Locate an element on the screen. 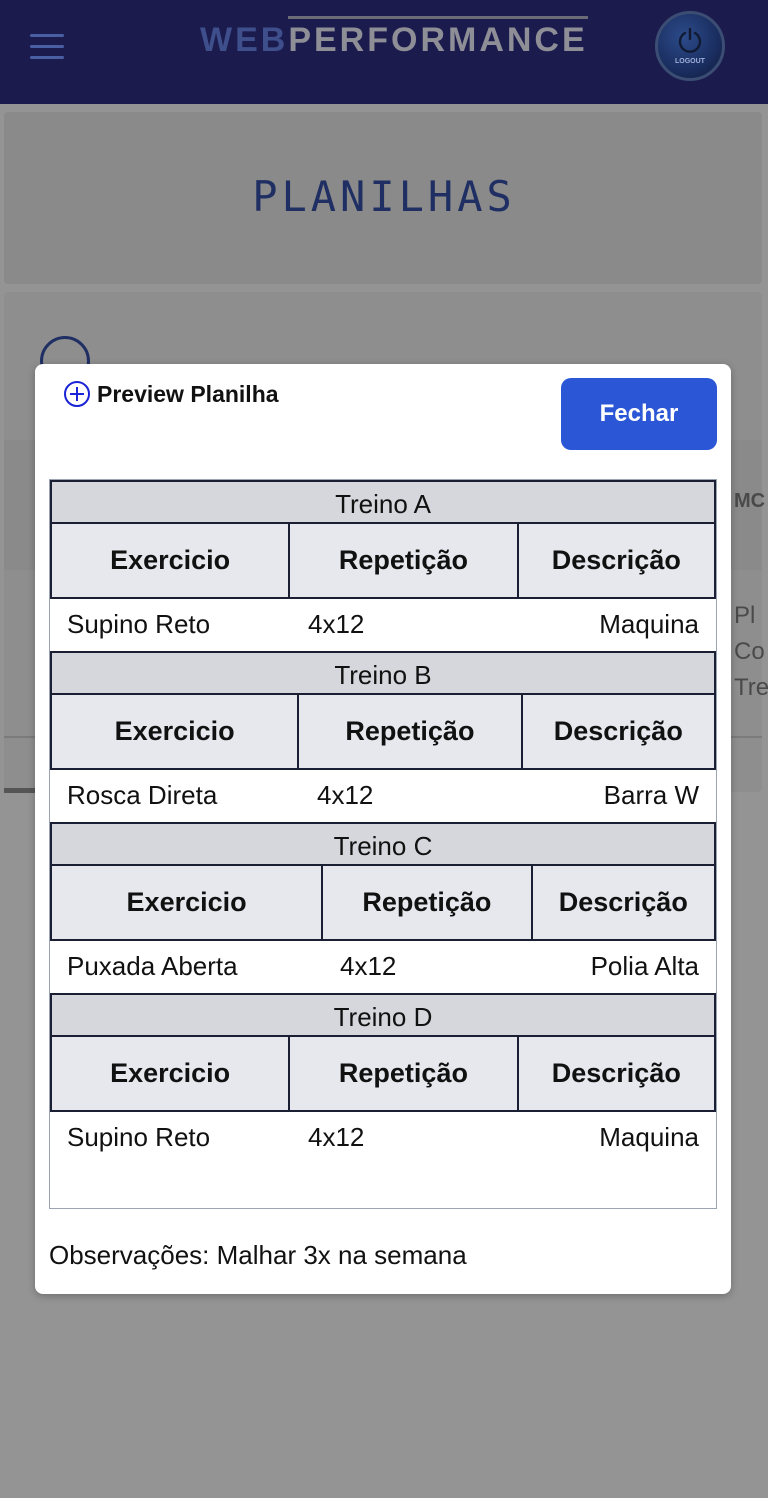 The width and height of the screenshot is (768, 1498). treino-title: Treino C is located at coordinates (383, 844).